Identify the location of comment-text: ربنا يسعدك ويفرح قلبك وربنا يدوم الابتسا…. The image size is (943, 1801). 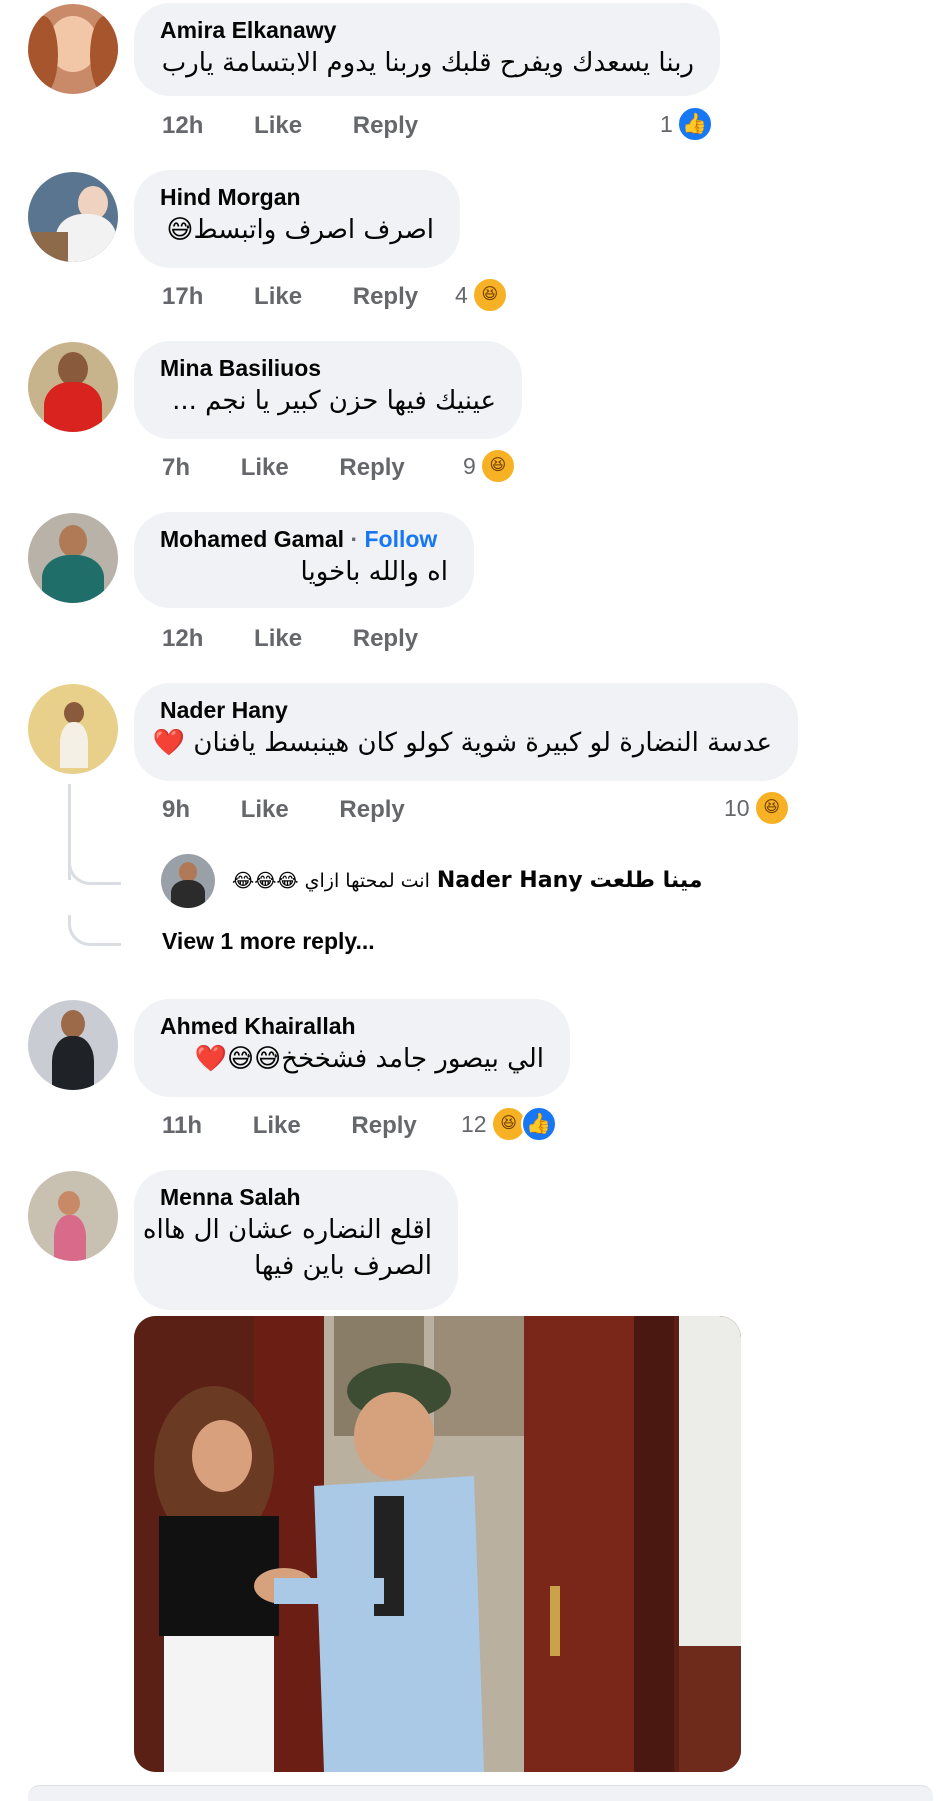
(427, 63).